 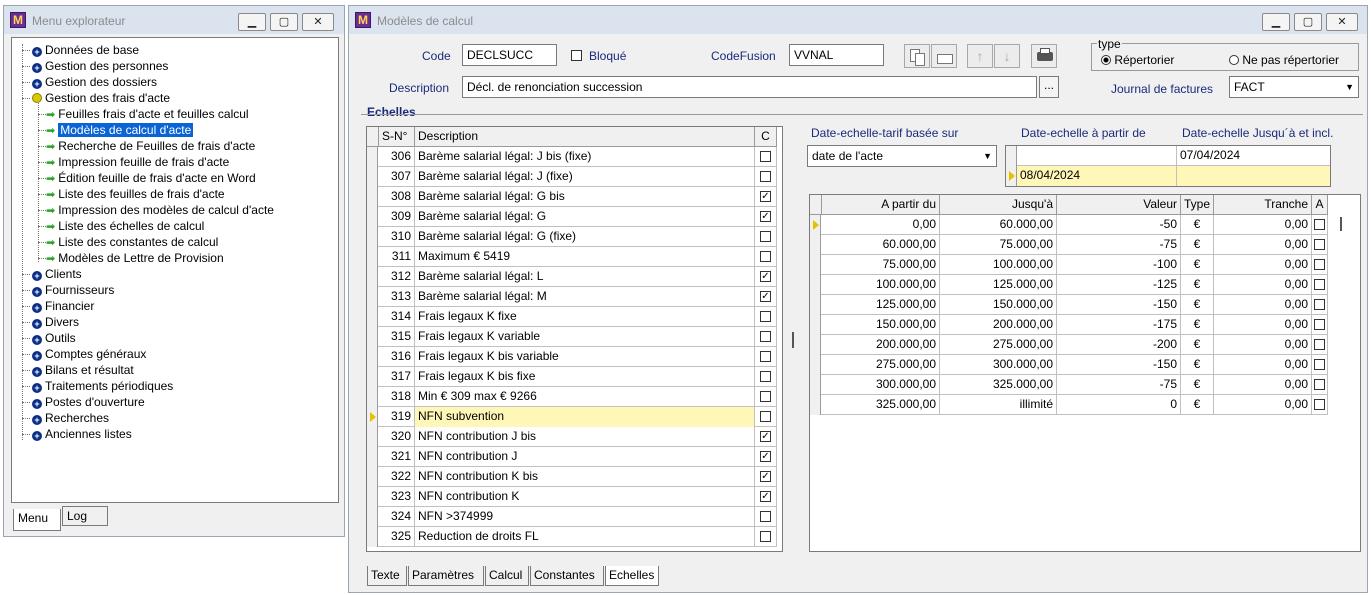 I want to click on tab-calcul: Calcul, so click(x=507, y=576).